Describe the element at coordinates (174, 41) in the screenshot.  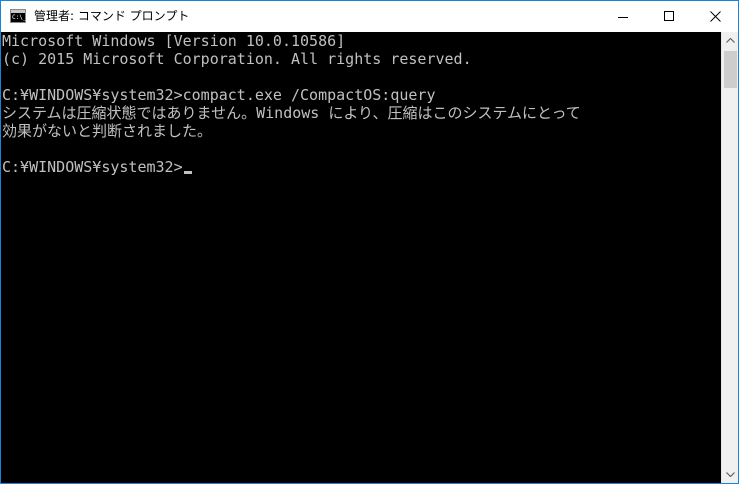
I see `console-line: Microsoft Windows [Version 10.0.10586]` at that location.